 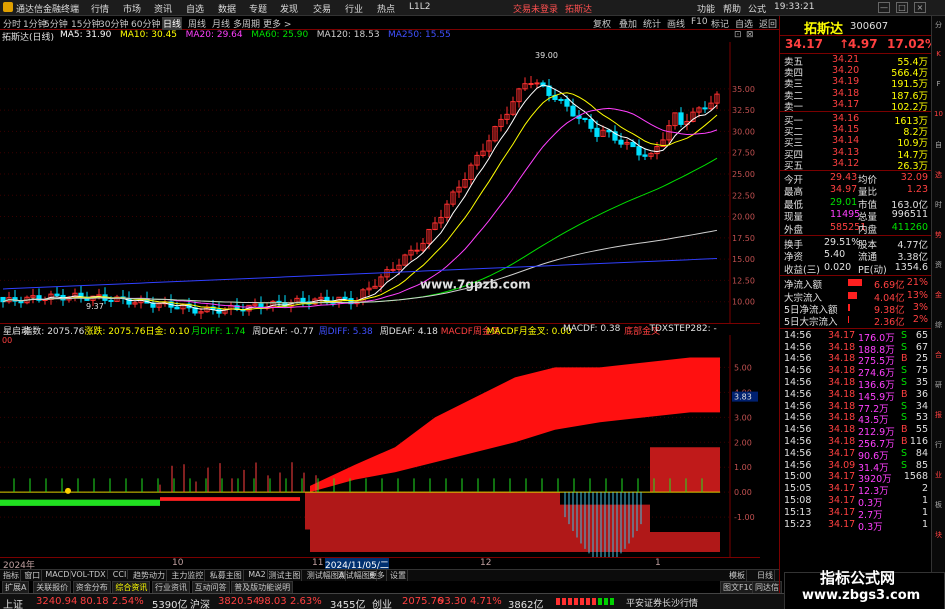 What do you see at coordinates (354, 8) in the screenshot?
I see `menu-item: 行业` at bounding box center [354, 8].